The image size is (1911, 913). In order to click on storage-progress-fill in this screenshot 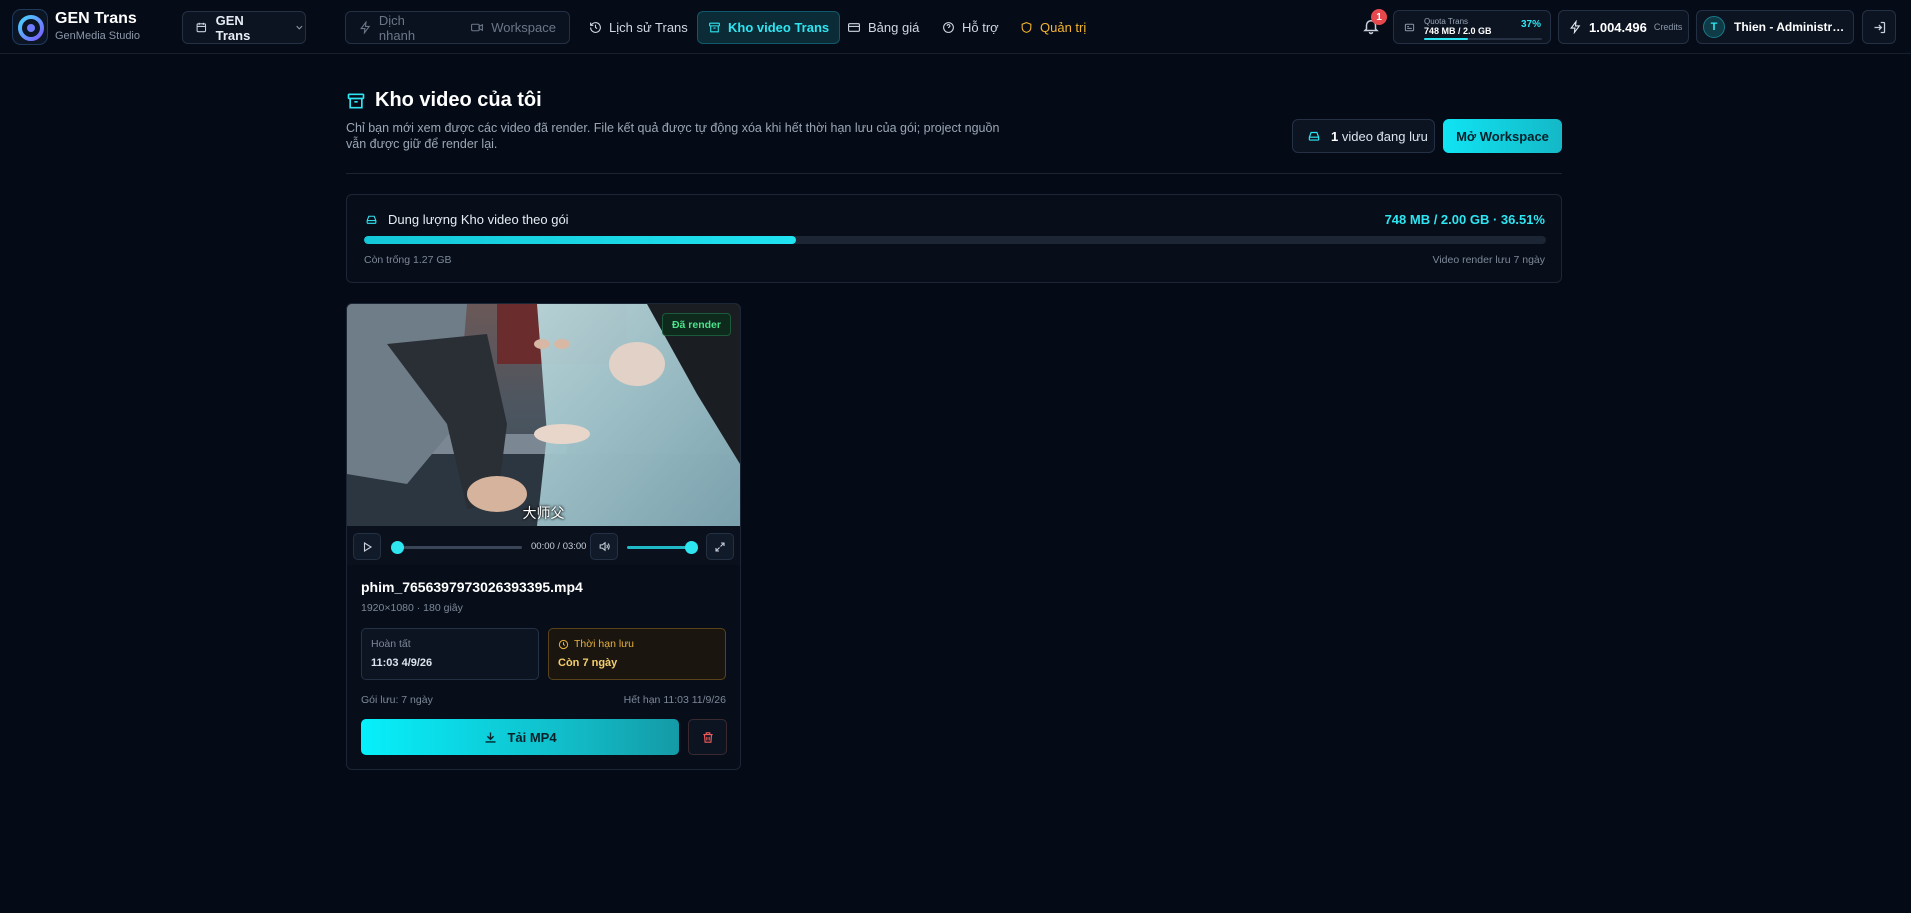, I will do `click(580, 240)`.